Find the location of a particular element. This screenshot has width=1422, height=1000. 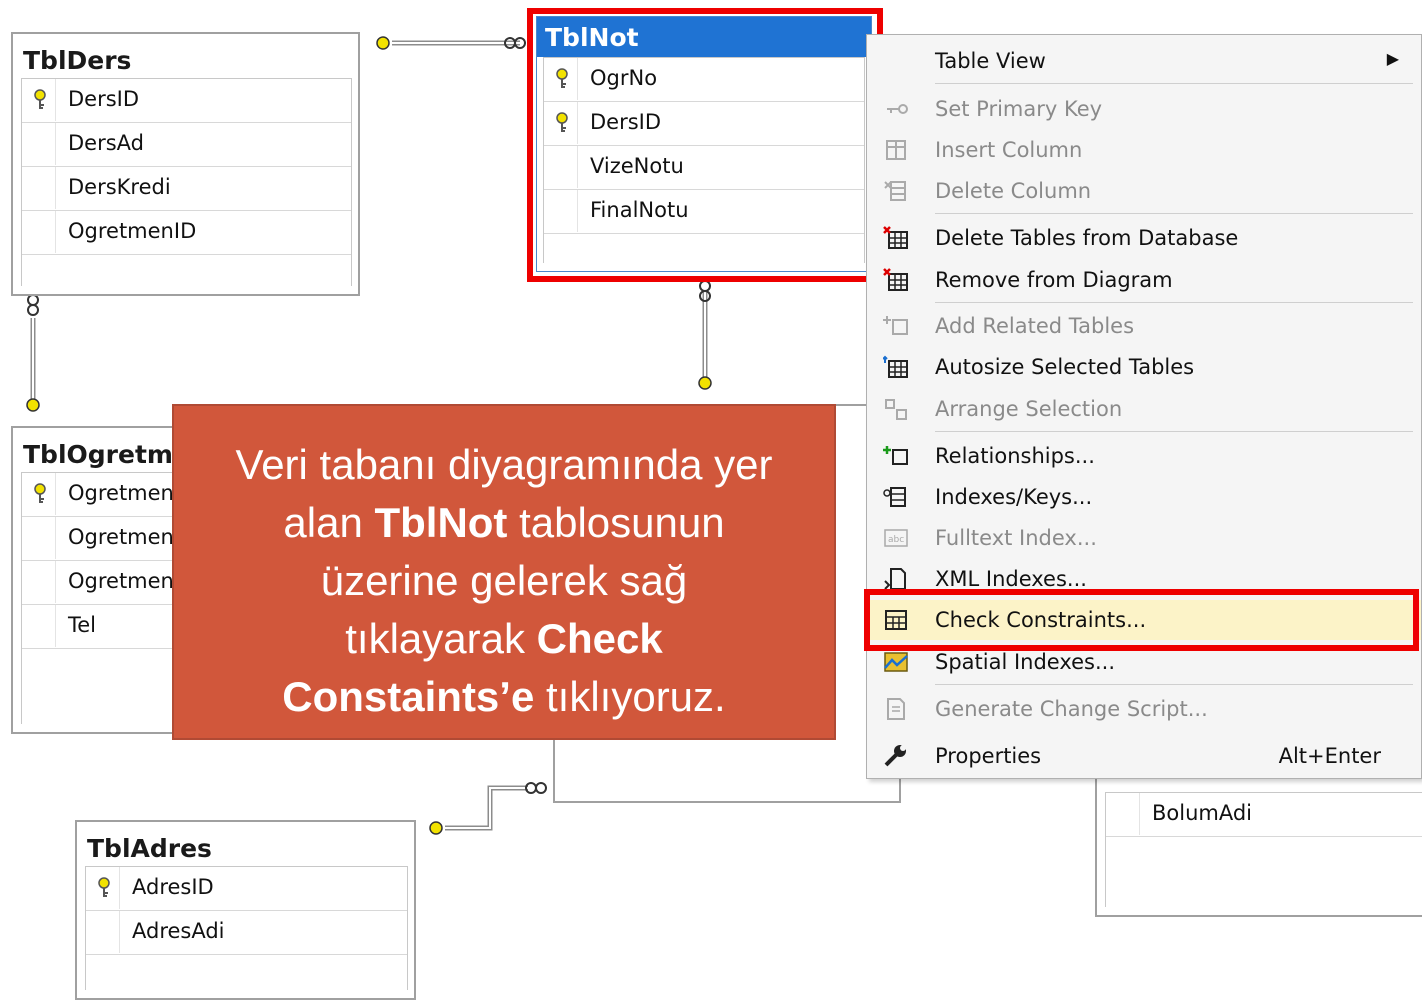

menu-item-delete-tables: Delete Tables from Database is located at coordinates (1144, 238).